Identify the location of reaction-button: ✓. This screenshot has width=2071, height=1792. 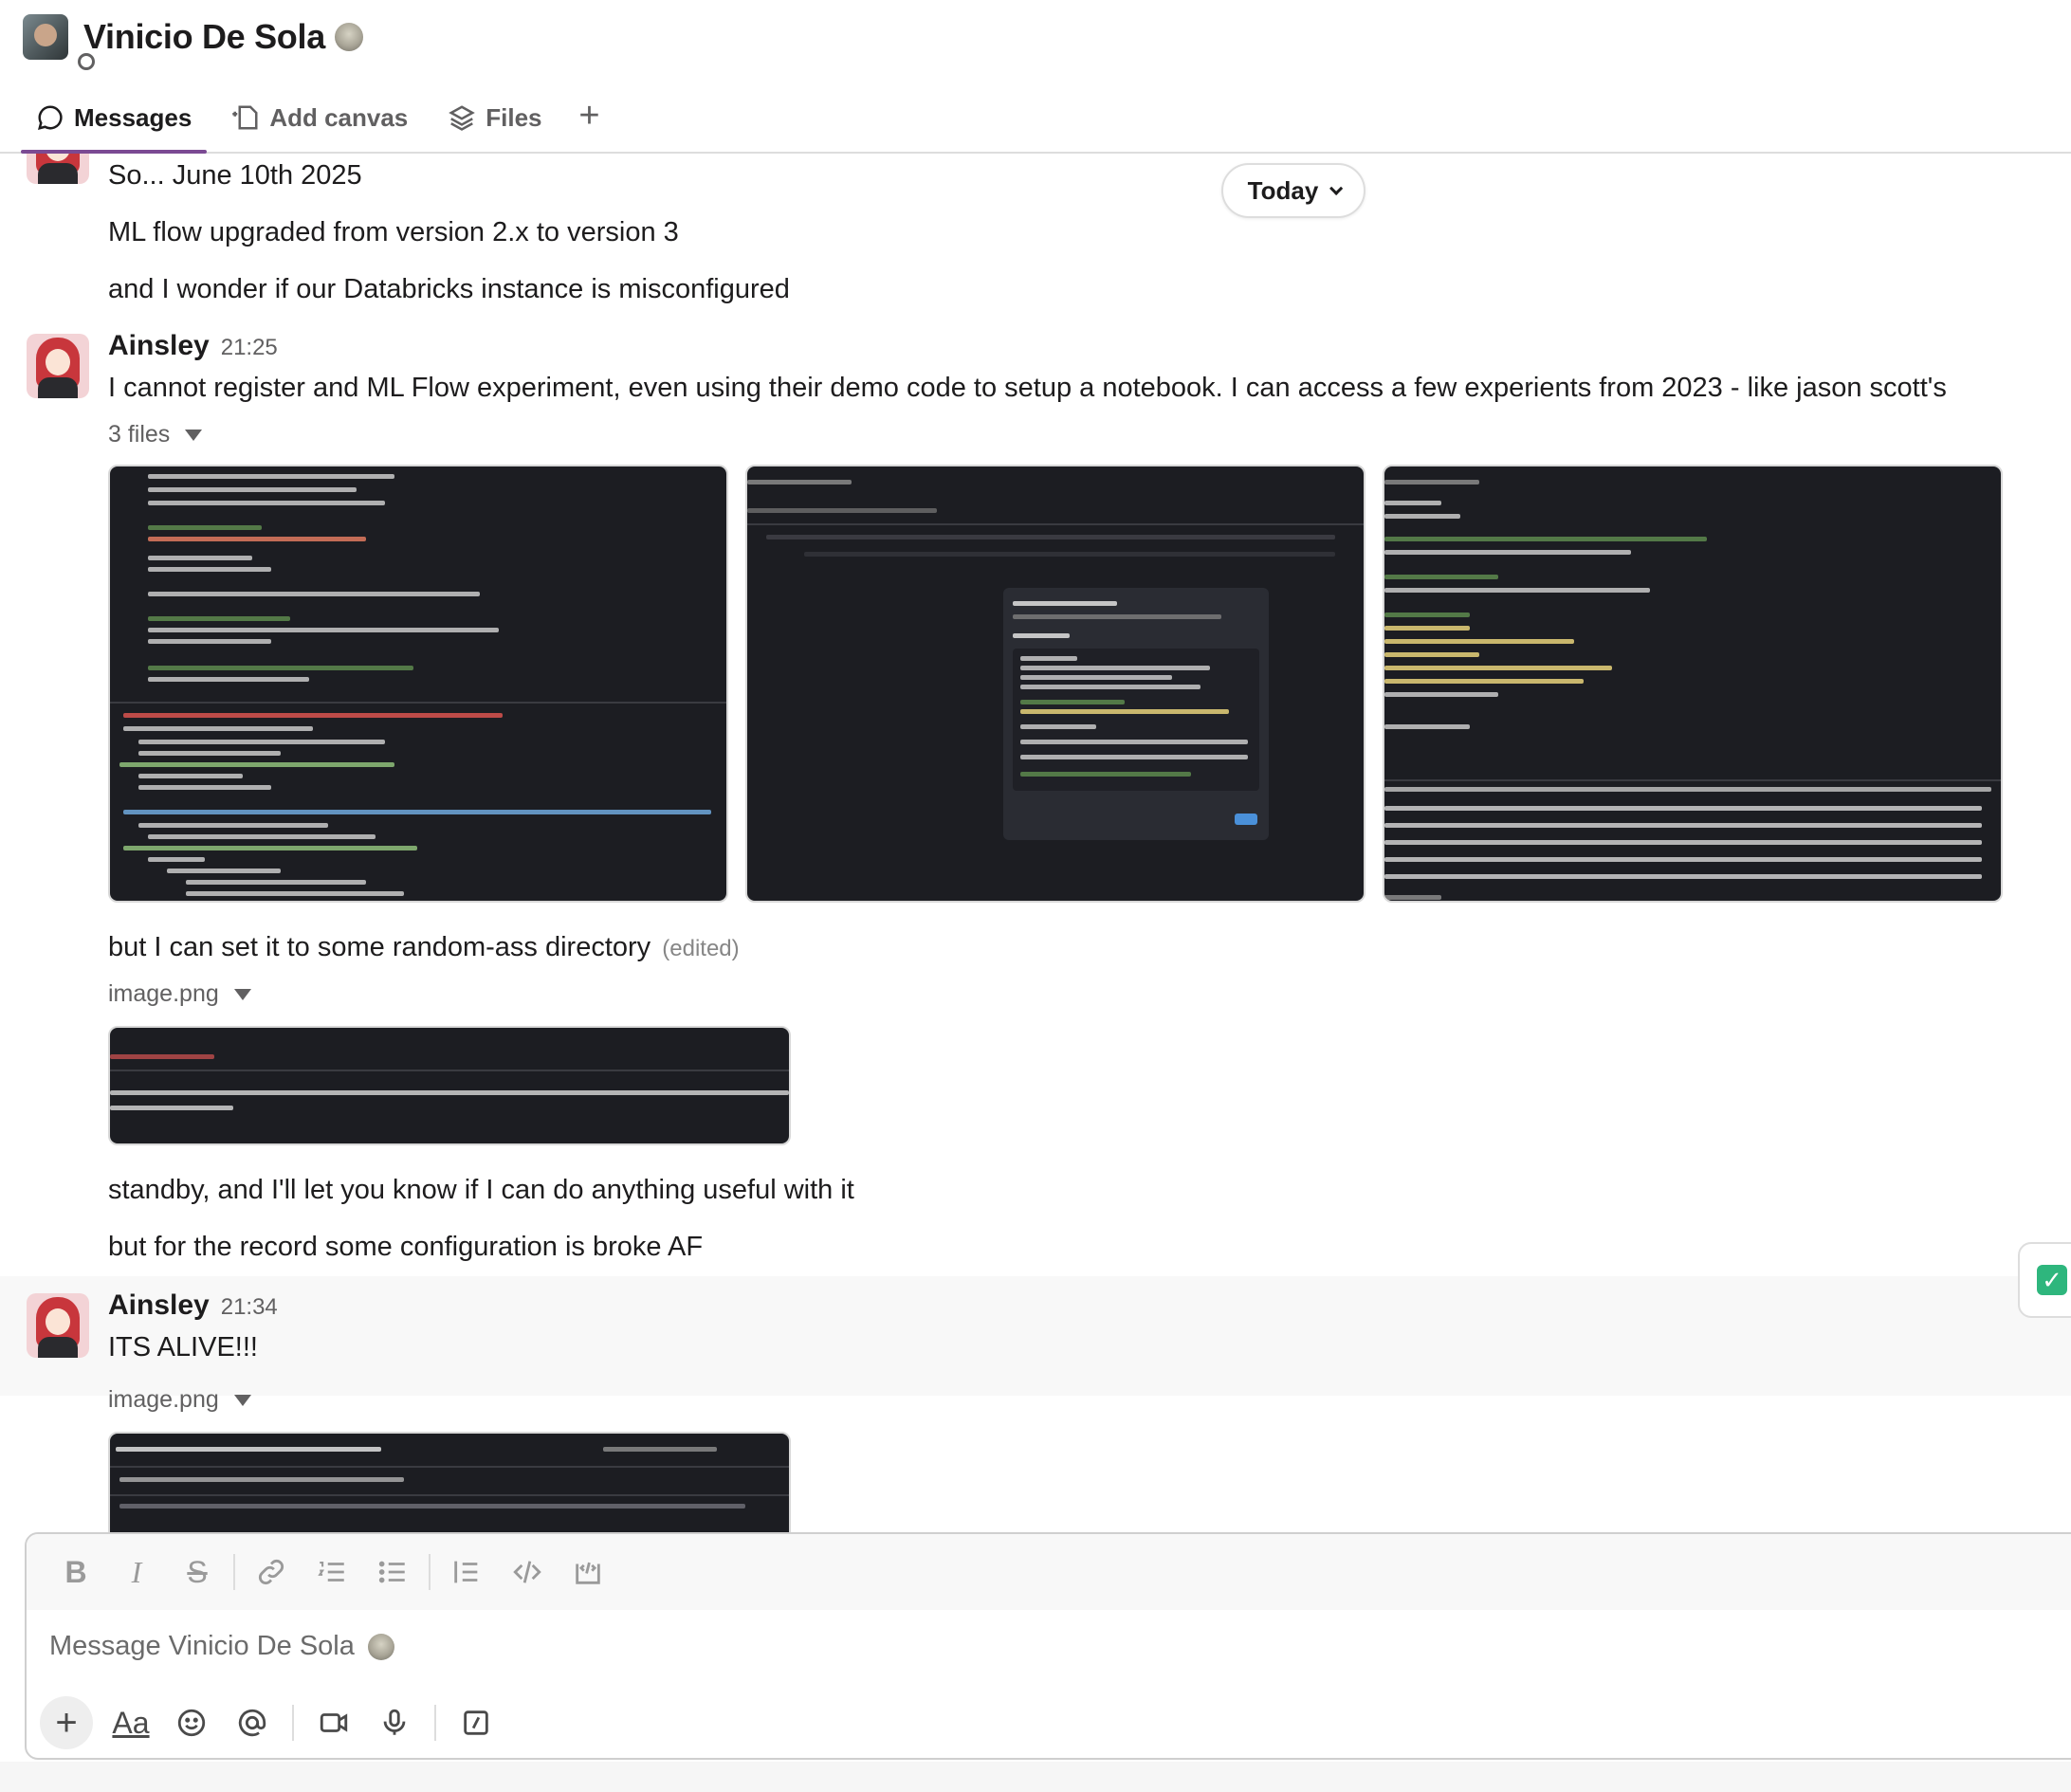
(2044, 1280).